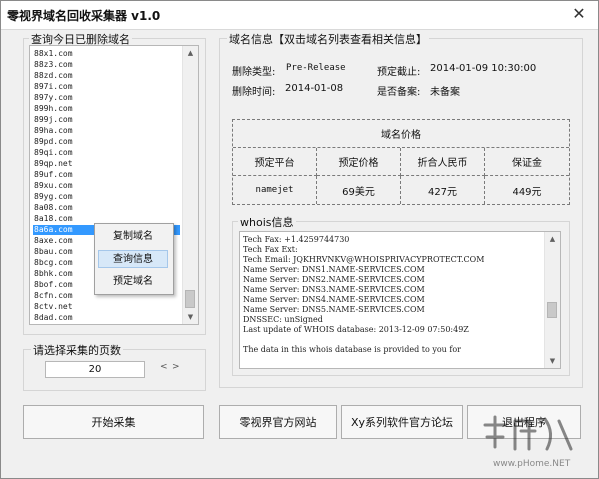 The image size is (599, 479). I want to click on context-item-reserve-domain: 预定域名, so click(133, 282).